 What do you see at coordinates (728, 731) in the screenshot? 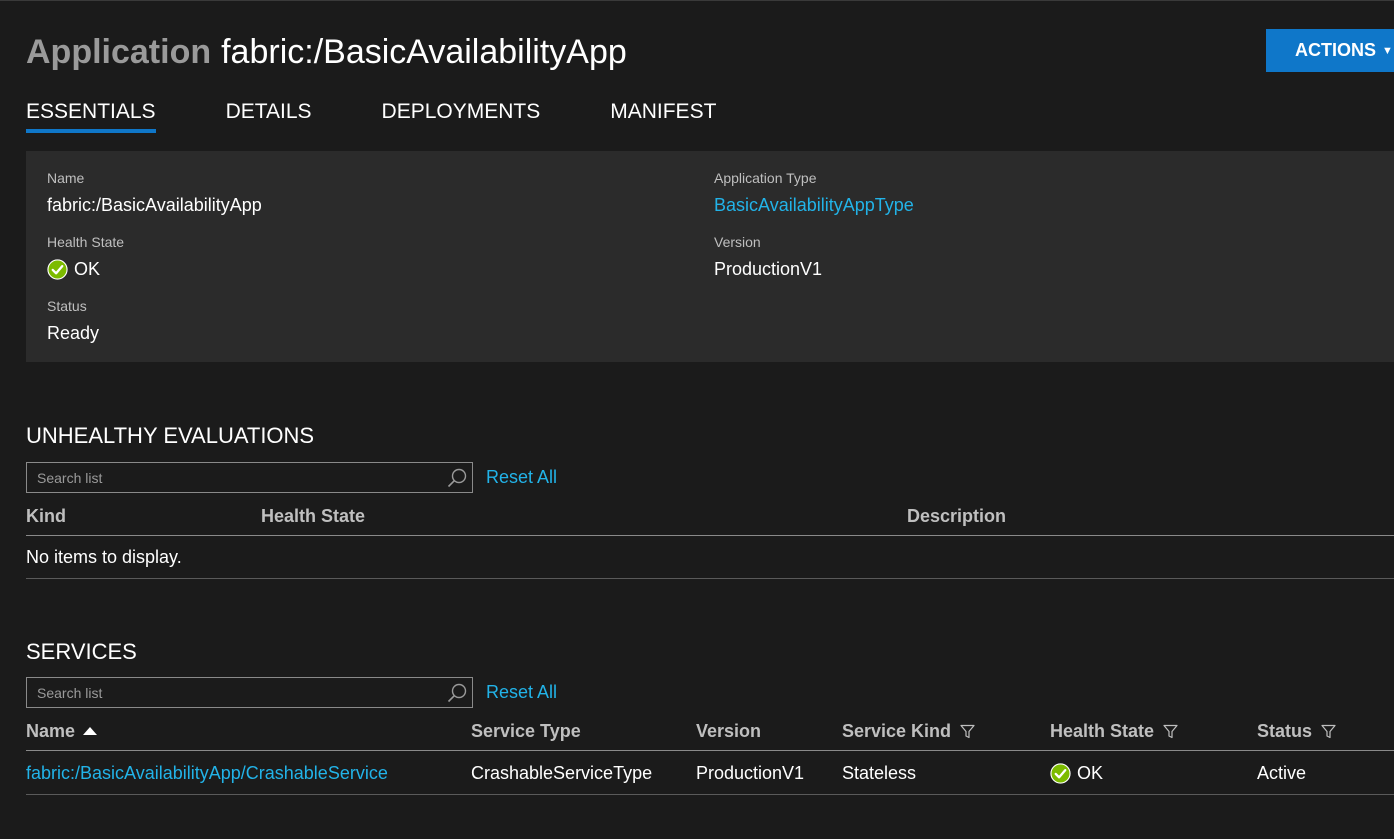
I see `column-version: Version` at bounding box center [728, 731].